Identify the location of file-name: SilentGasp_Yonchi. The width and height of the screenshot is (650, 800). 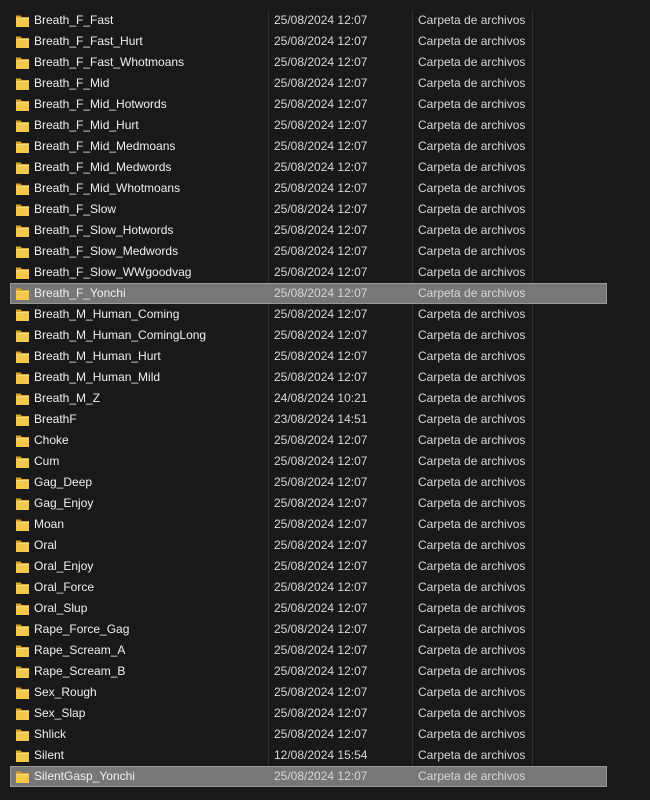
(84, 776).